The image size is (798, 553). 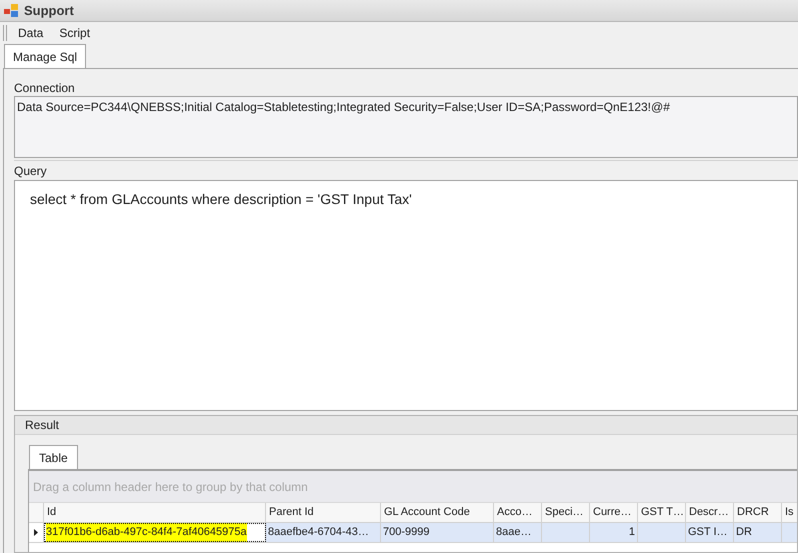 I want to click on connection-field: Data Source=PC344\QNEBSS;Initial Catalog=Stabletesting;Integrated Security=False;User ID=SA;Password=QnE123!@#, so click(x=406, y=127).